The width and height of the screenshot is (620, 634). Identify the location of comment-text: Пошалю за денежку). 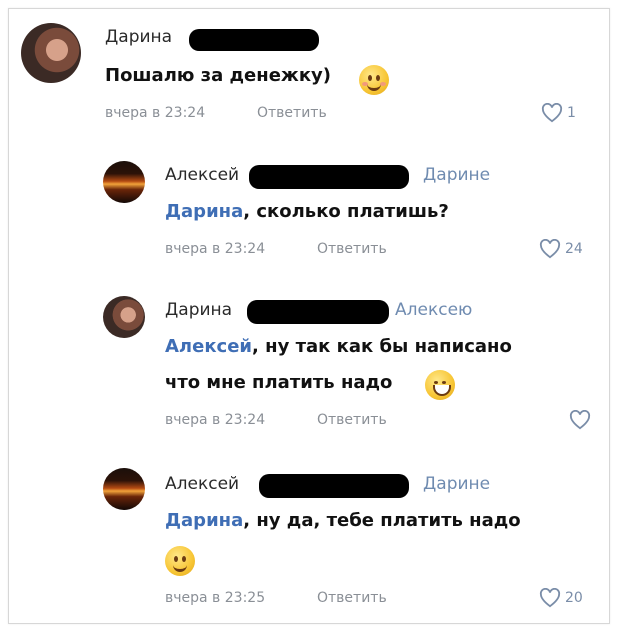
(218, 75).